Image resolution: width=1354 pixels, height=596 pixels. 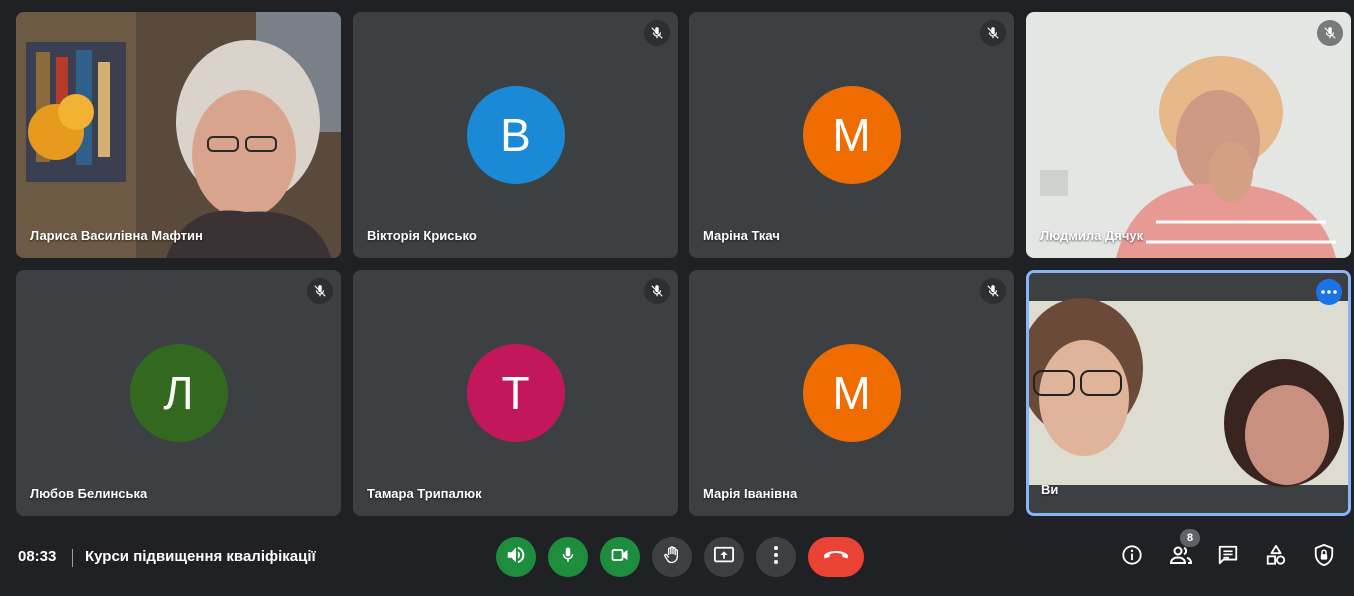 I want to click on participant-name: Марія Іванівна, so click(x=750, y=493).